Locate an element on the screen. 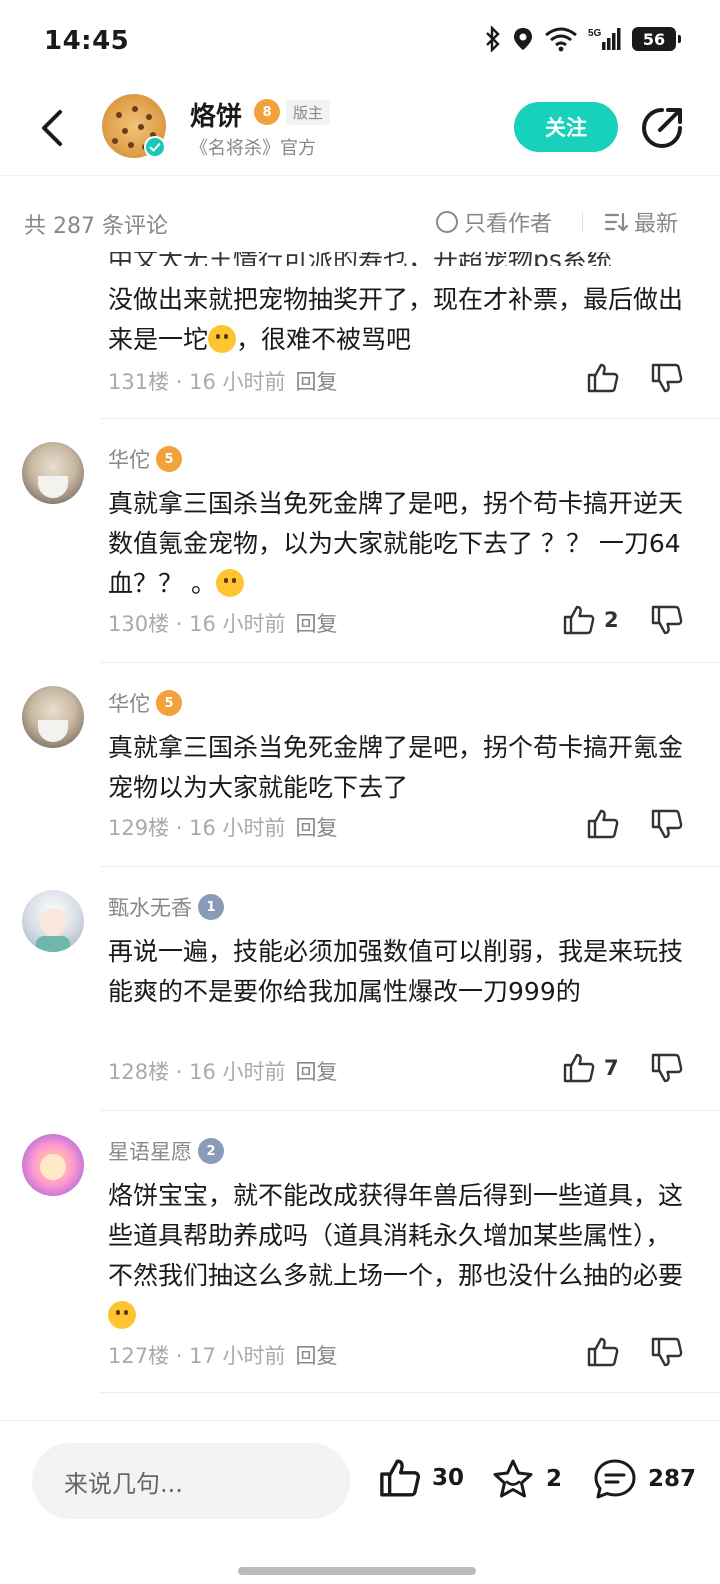 This screenshot has width=720, height=1584. favorite-count: 2 is located at coordinates (554, 1479).